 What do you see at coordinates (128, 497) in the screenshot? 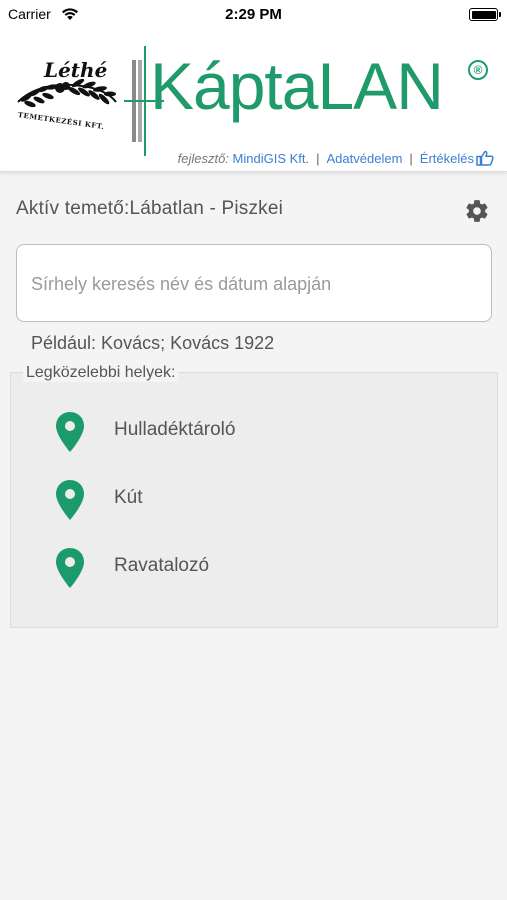
I see `place-name: Kút` at bounding box center [128, 497].